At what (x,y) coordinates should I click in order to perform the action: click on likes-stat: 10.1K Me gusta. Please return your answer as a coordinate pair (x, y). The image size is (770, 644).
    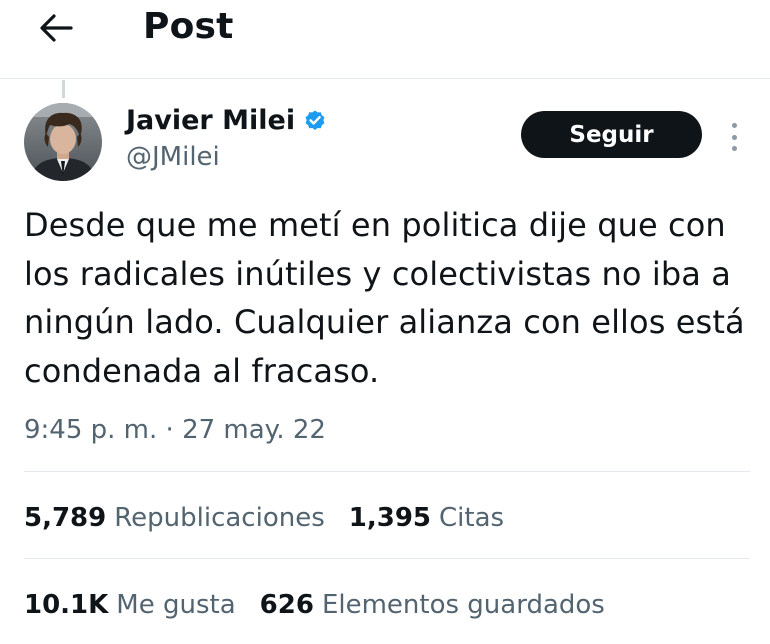
    Looking at the image, I should click on (130, 605).